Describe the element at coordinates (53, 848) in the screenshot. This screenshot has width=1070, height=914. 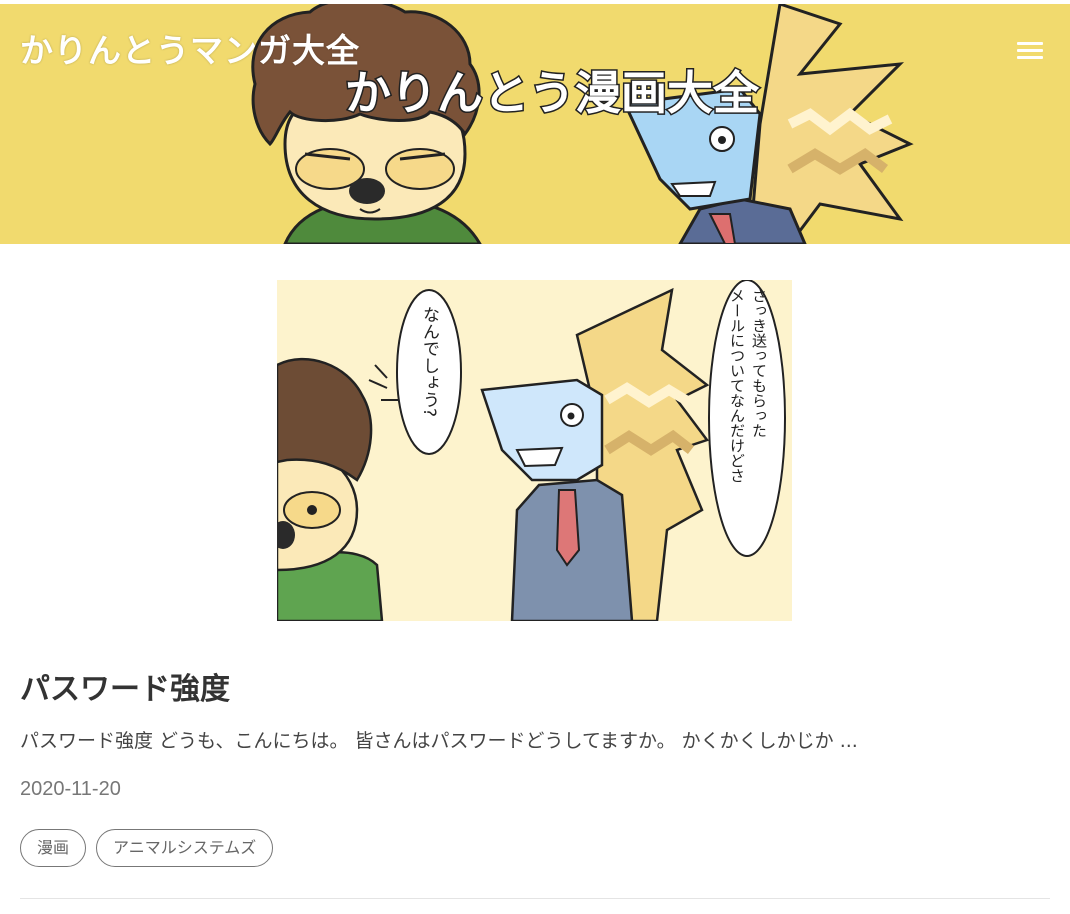
I see `tag-manga: 漫画` at that location.